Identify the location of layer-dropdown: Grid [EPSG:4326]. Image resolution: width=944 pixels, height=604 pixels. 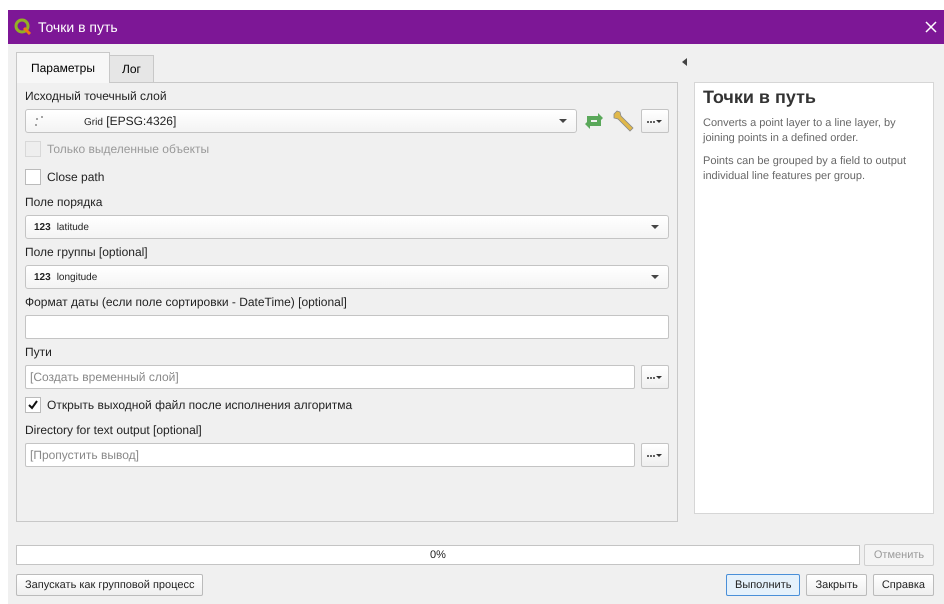
(301, 121).